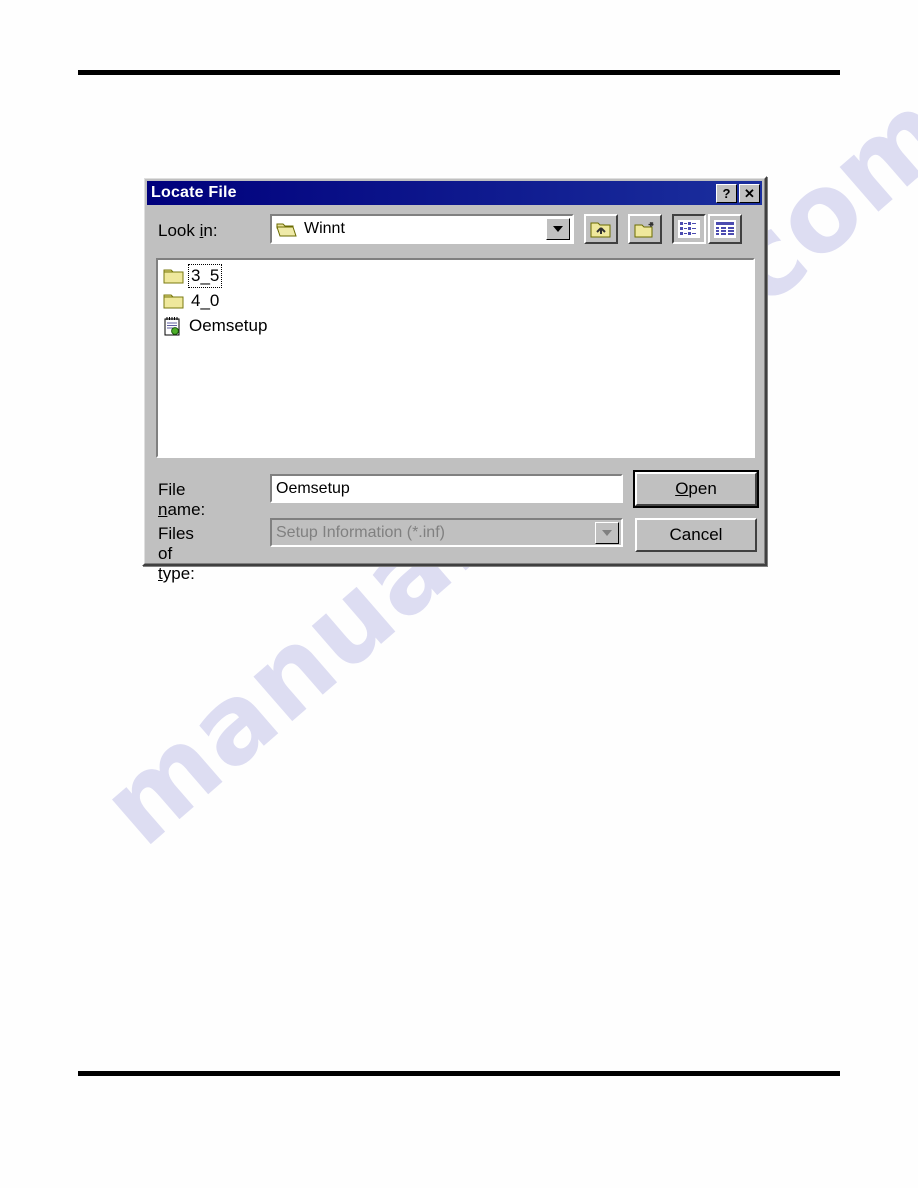 The image size is (918, 1188). Describe the element at coordinates (324, 228) in the screenshot. I see `lookin-value: Winnt` at that location.